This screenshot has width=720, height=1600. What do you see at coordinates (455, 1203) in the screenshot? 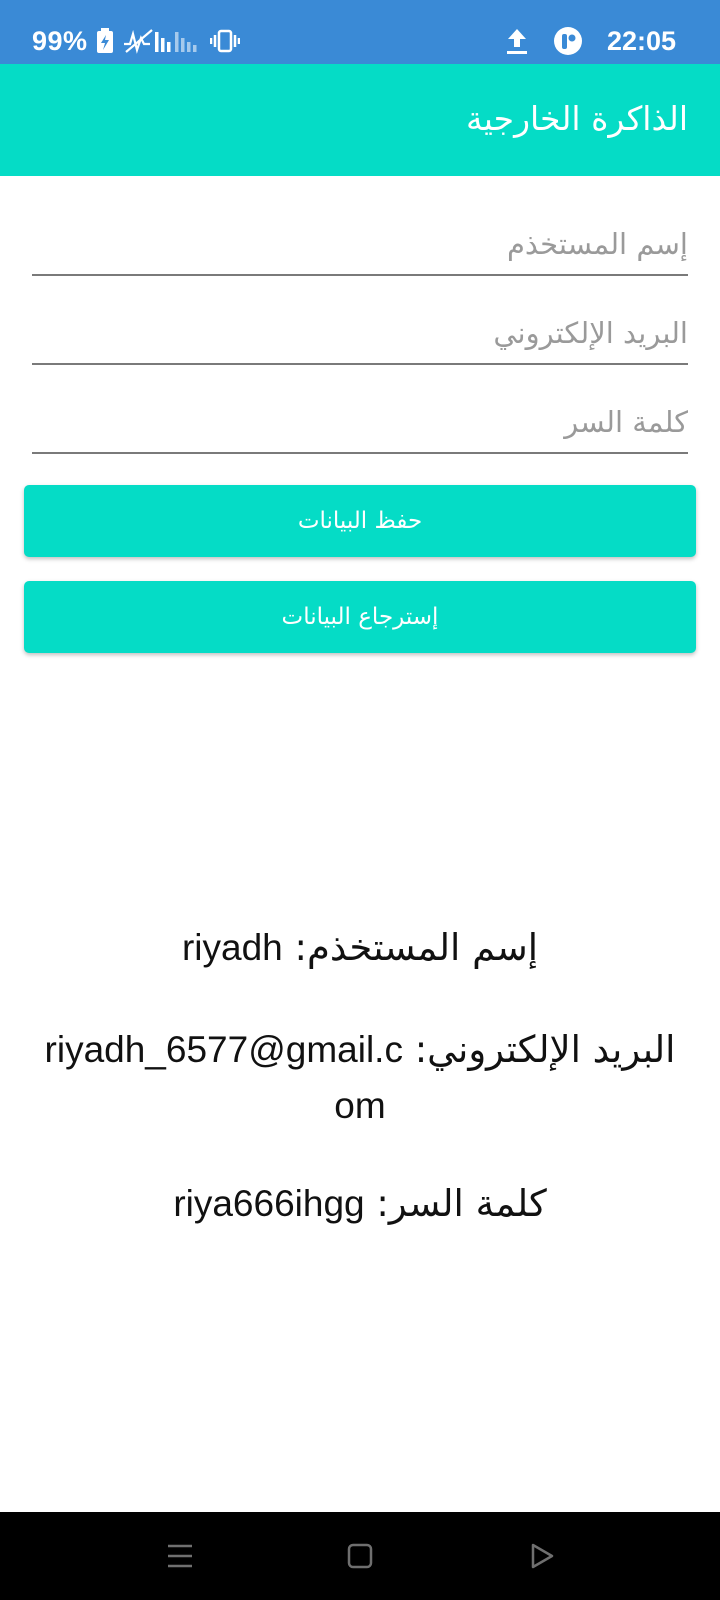
I see `result-password-label: كلمة السر:` at bounding box center [455, 1203].